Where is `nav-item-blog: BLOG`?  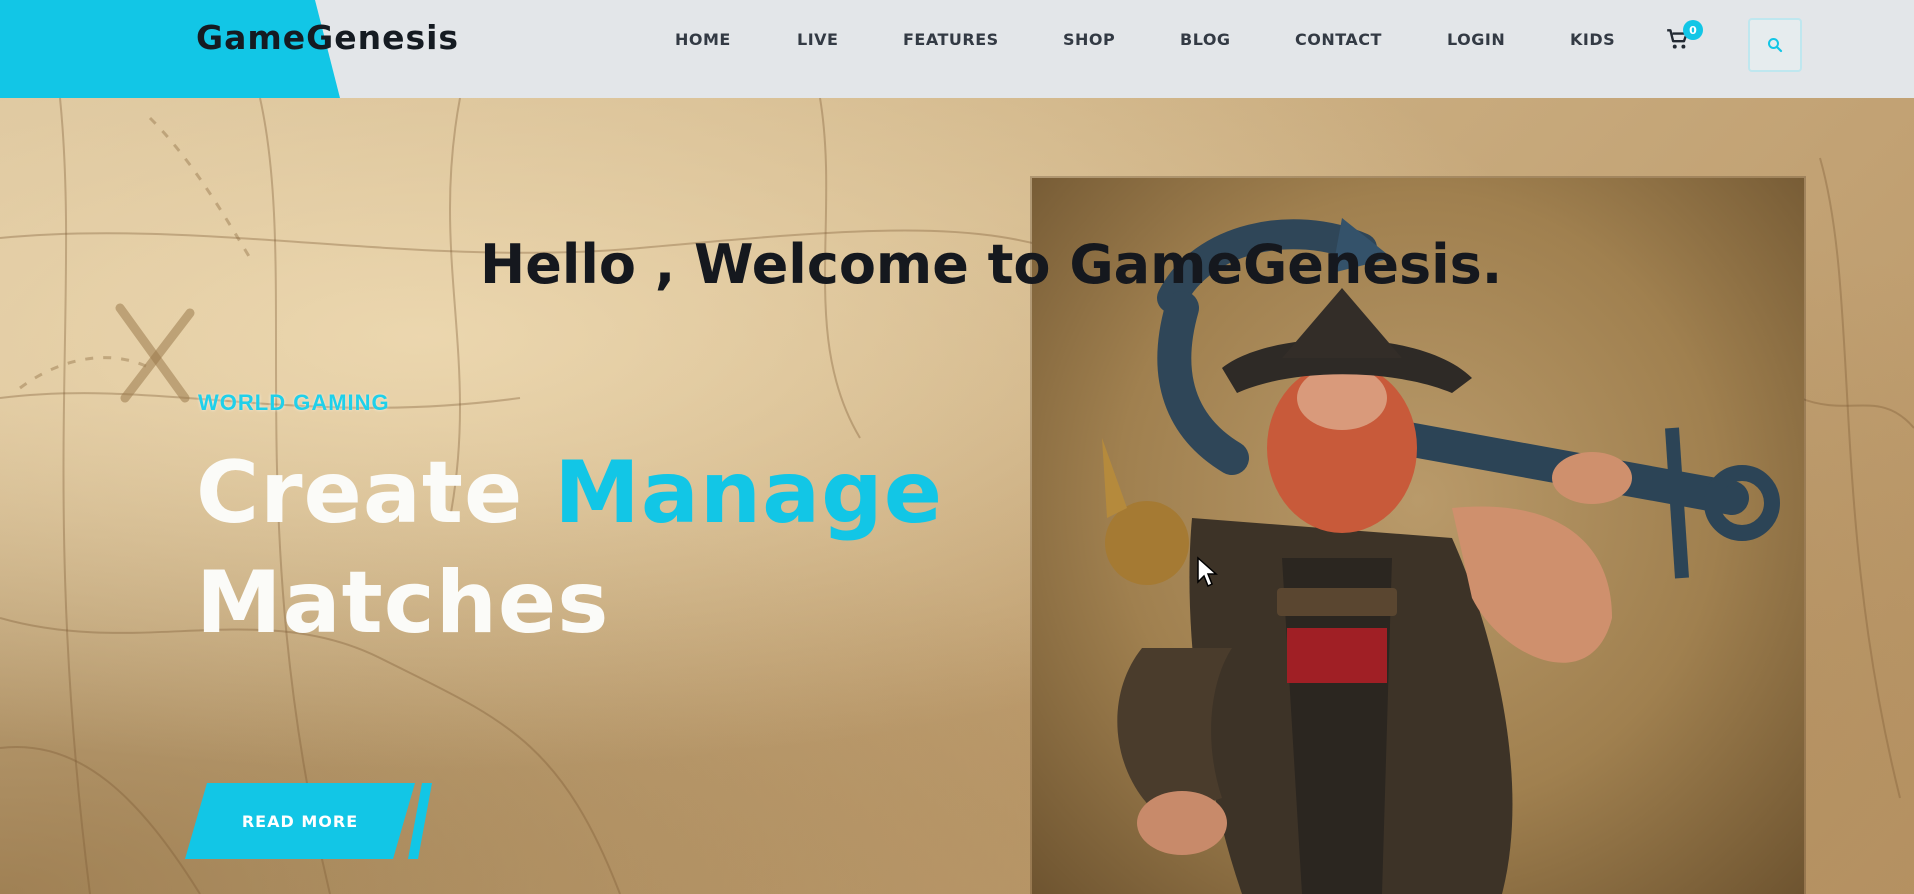 nav-item-blog: BLOG is located at coordinates (1205, 39).